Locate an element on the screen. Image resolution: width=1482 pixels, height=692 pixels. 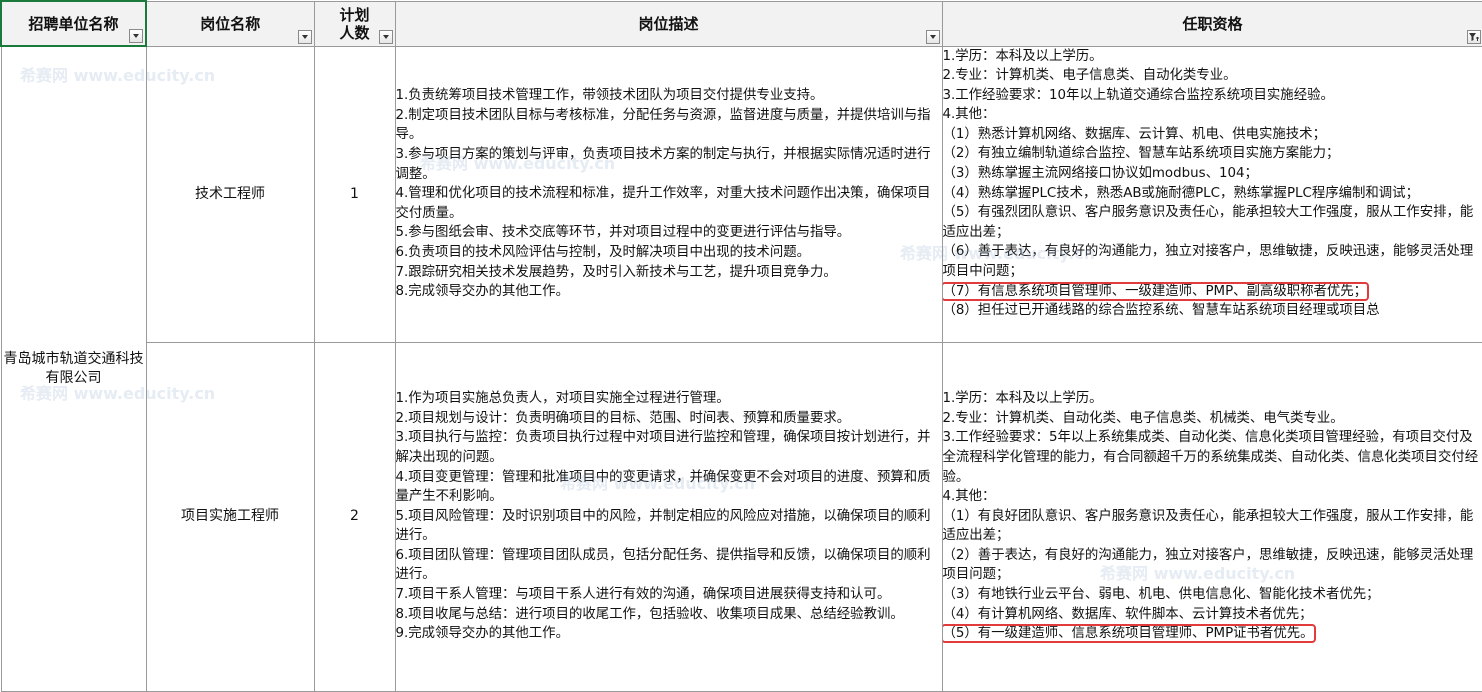
company-name: 青岛城市轨道交通科技有限公司 is located at coordinates (74, 368).